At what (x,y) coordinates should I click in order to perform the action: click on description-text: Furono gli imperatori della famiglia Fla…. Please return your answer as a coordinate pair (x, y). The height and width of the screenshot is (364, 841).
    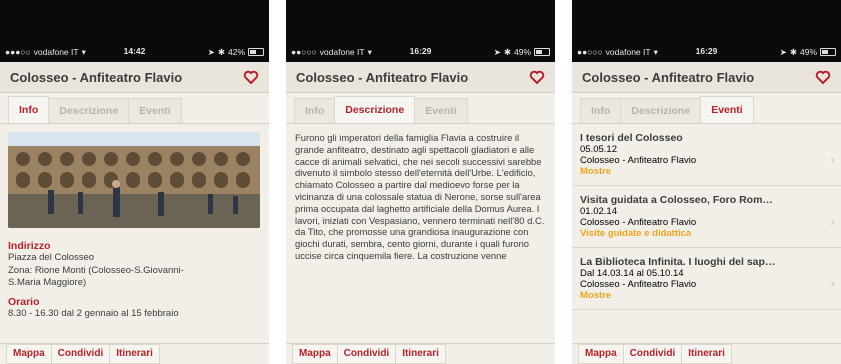
    Looking at the image, I should click on (420, 196).